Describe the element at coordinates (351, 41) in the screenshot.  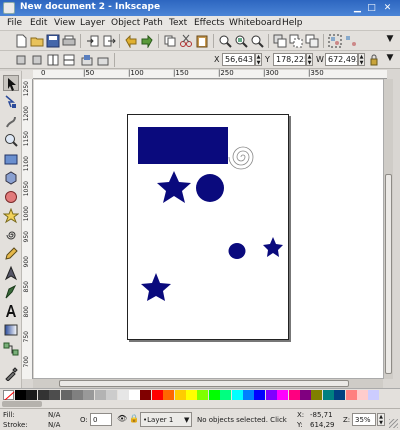
I see `ungroup-icon` at that location.